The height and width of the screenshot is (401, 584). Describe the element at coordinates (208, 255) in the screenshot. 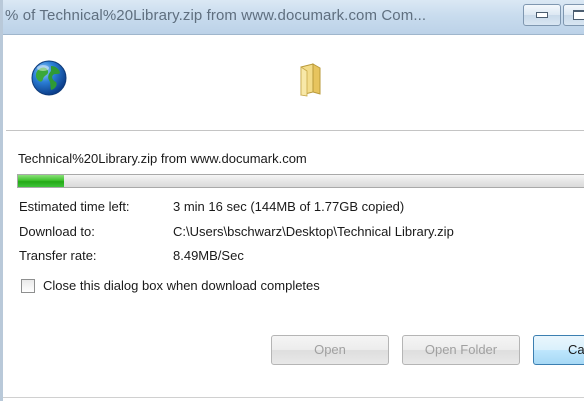

I see `transfer-rate-value: 8.49MB/Sec` at that location.